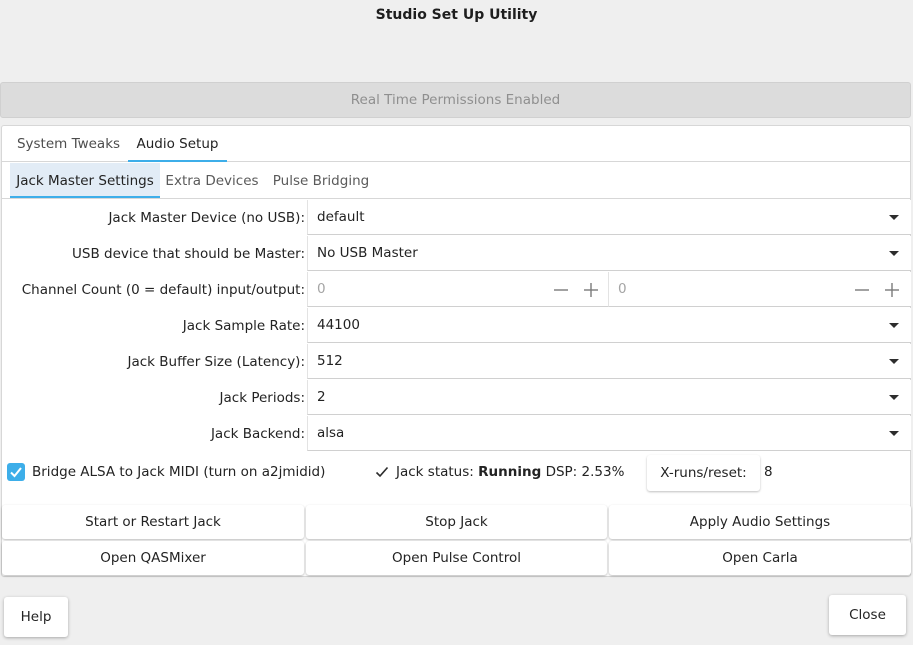 The width and height of the screenshot is (913, 645). I want to click on subtab-pulse-bridging: Pulse Bridging, so click(321, 180).